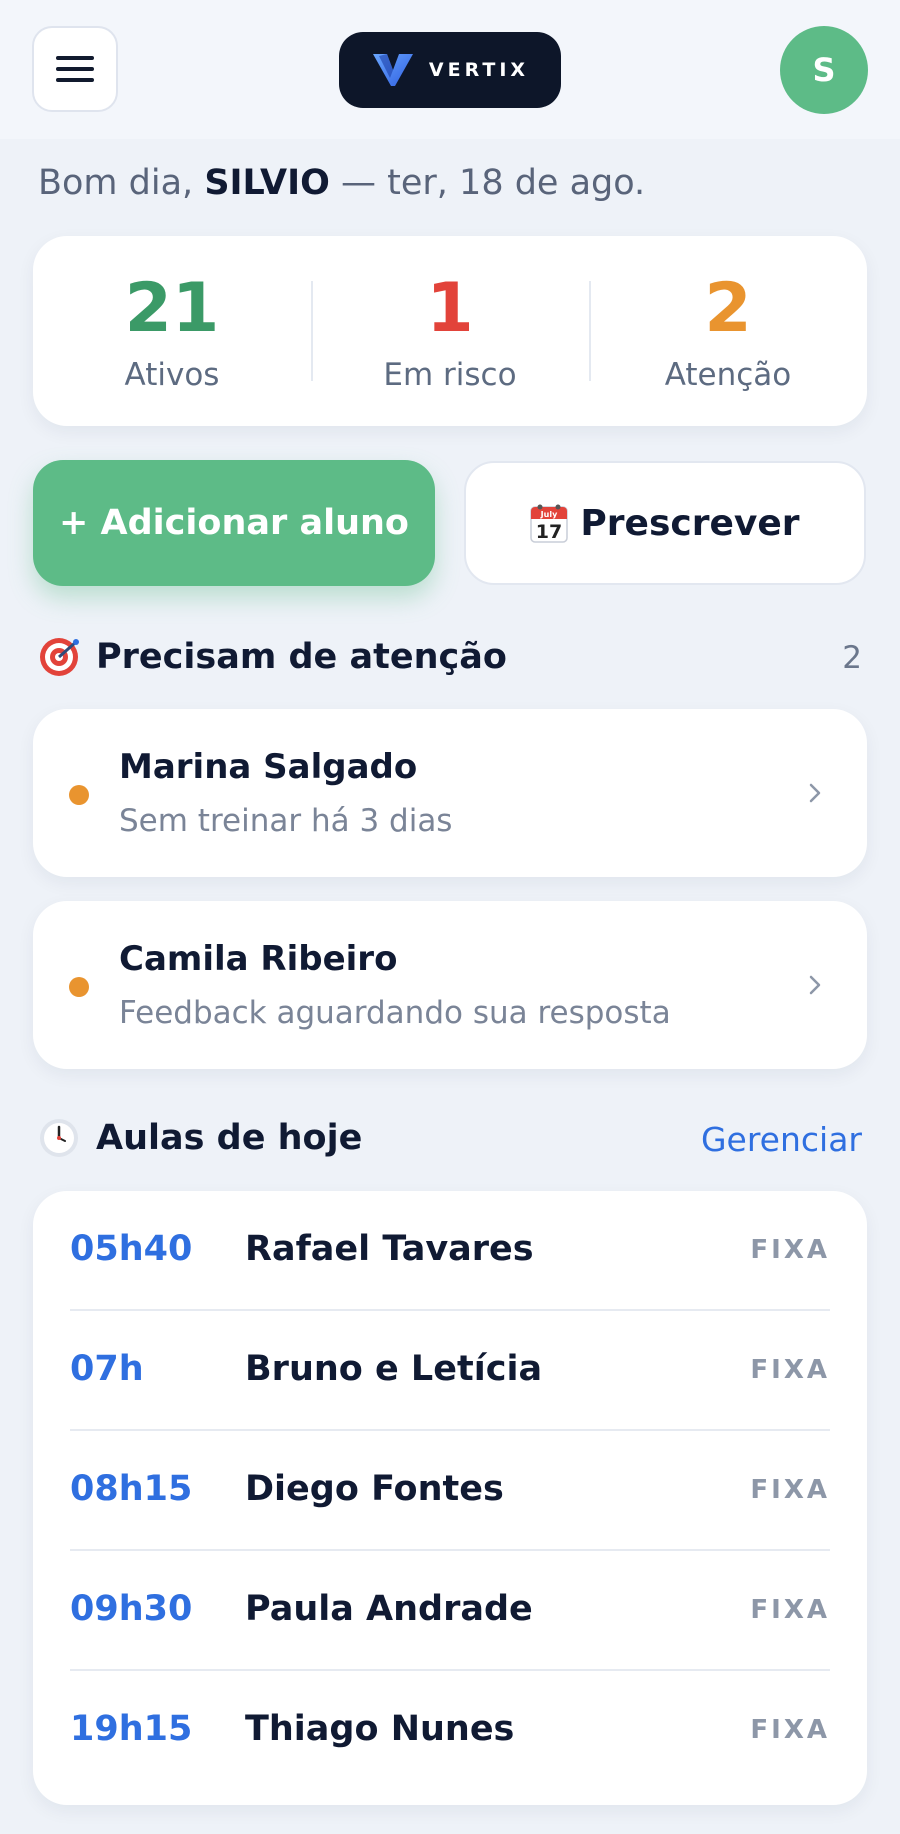  Describe the element at coordinates (394, 1369) in the screenshot. I see `class-student: Bruno e Letícia` at that location.